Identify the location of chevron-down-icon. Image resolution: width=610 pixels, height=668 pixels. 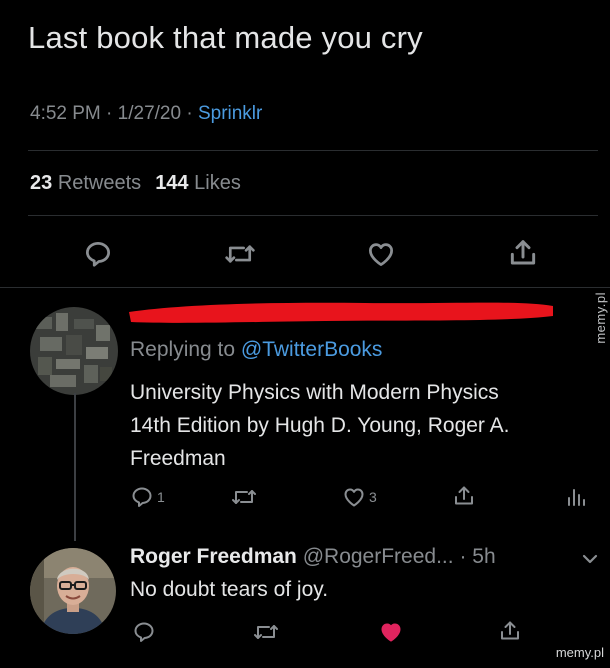
(590, 559).